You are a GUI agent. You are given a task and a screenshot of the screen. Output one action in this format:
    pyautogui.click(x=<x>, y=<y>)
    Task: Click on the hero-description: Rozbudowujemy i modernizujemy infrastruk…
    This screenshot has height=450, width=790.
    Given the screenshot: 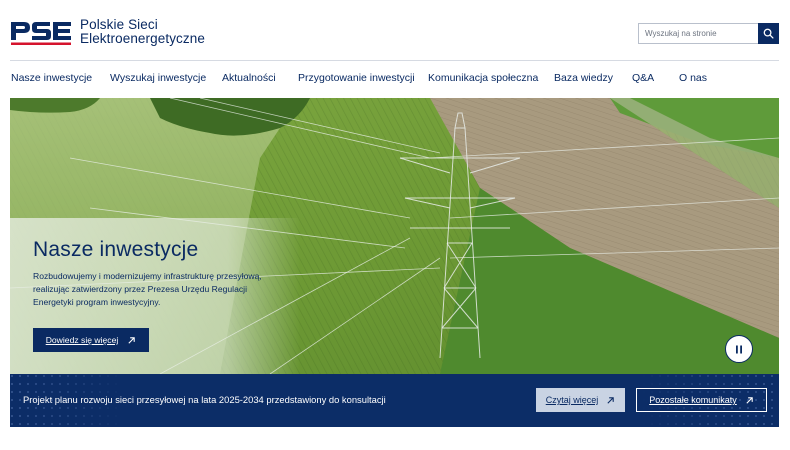 What is the action you would take?
    pyautogui.click(x=147, y=289)
    